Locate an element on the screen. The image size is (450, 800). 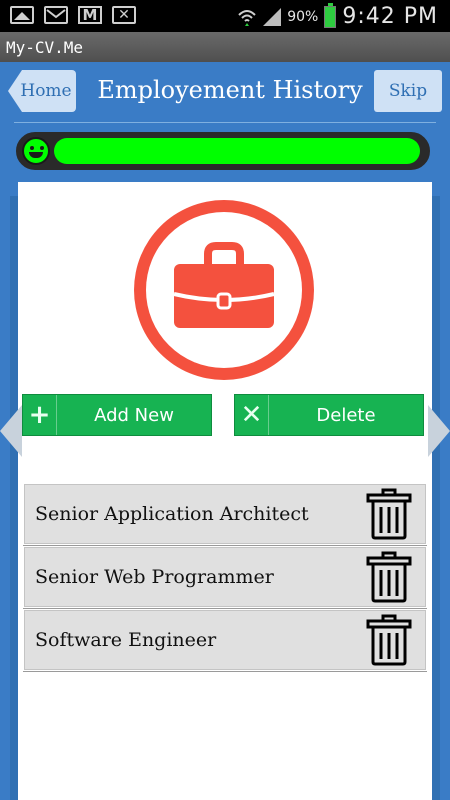
image-icon is located at coordinates (22, 15).